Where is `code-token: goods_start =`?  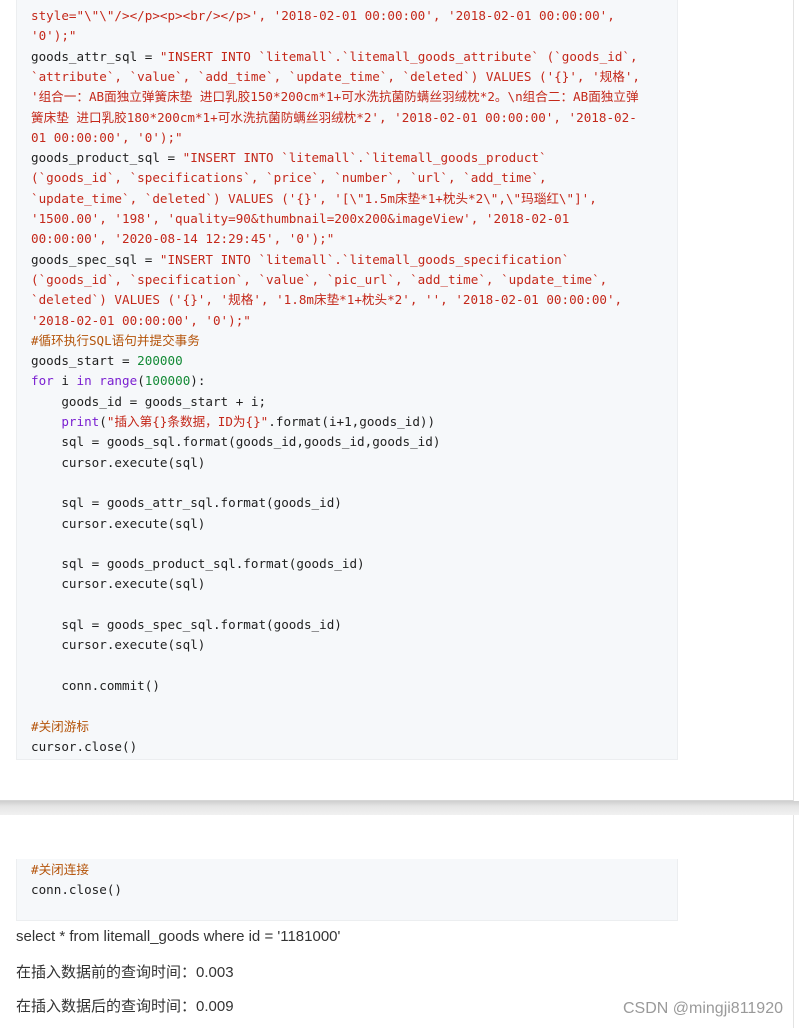 code-token: goods_start = is located at coordinates (84, 361).